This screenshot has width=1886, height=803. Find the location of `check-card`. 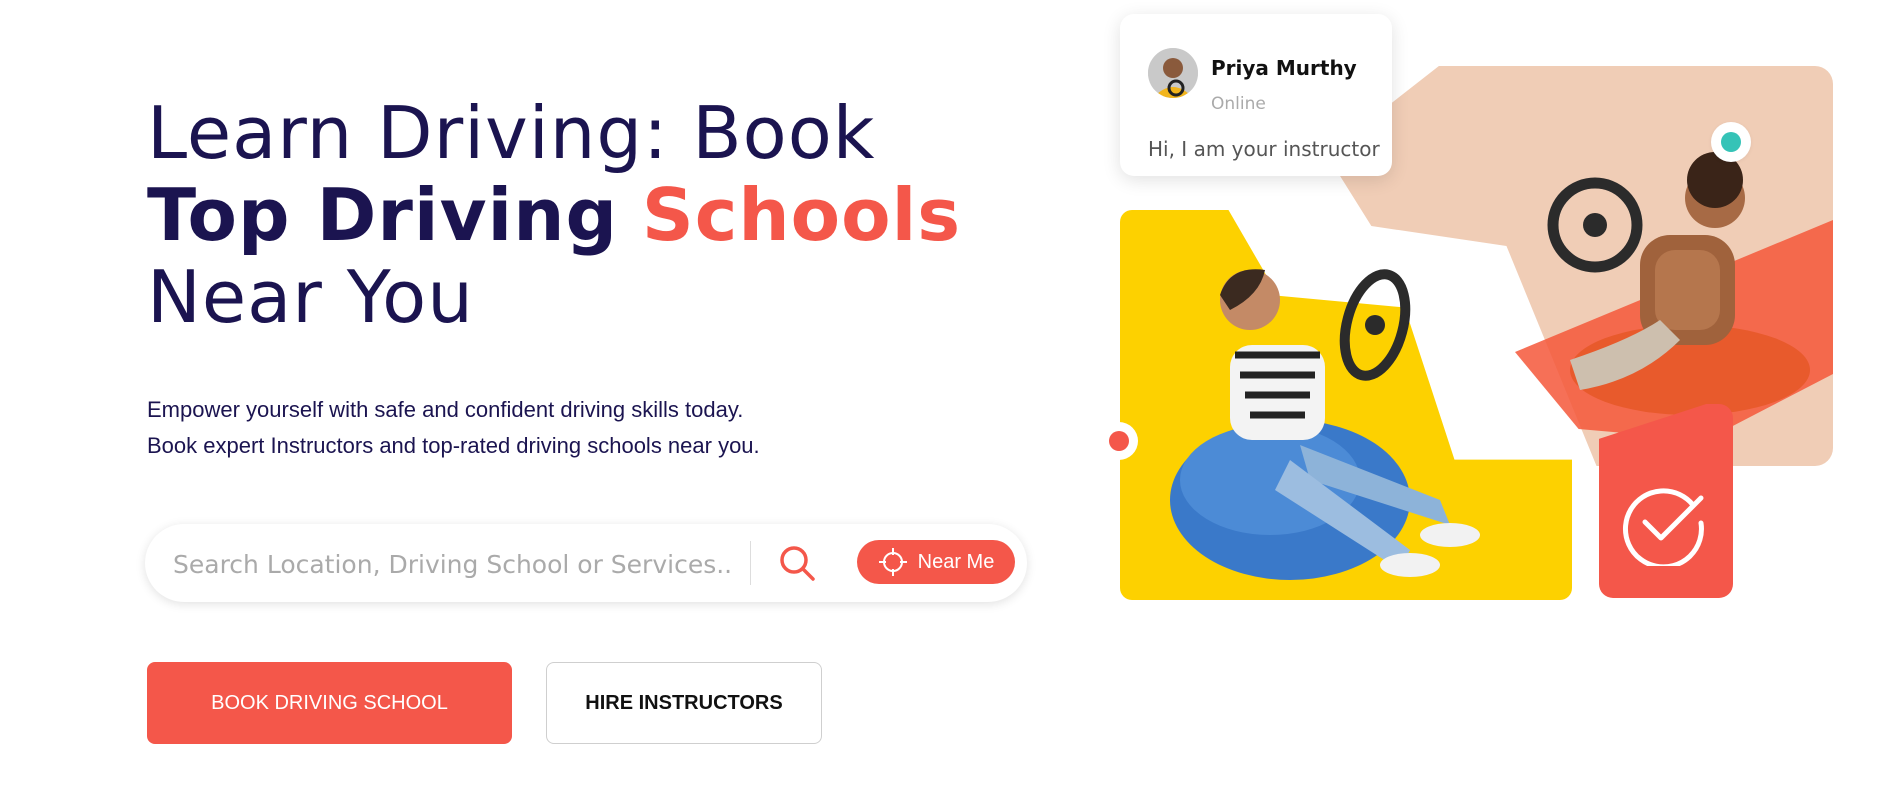

check-card is located at coordinates (1666, 501).